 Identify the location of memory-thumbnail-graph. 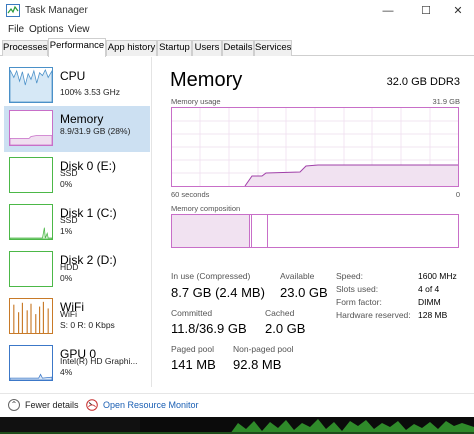
(31, 128).